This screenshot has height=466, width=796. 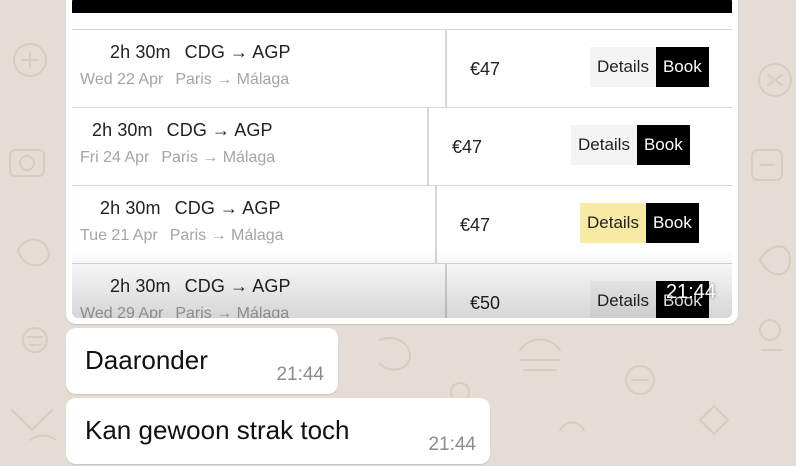 I want to click on message-text: Daaronder, so click(x=146, y=360).